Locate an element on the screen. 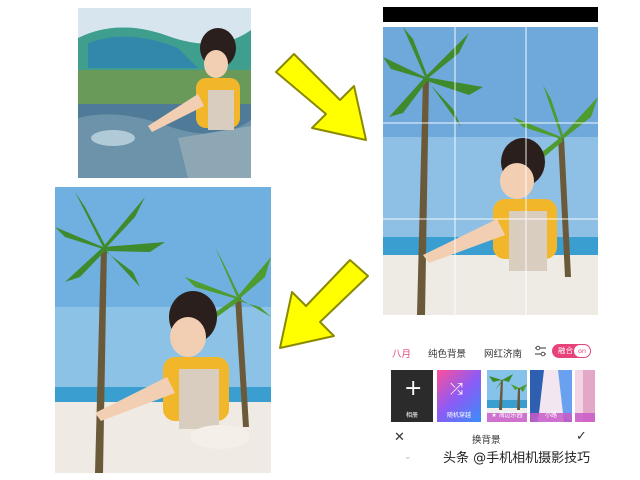  shuffle-icon: ⤮ is located at coordinates (456, 388).